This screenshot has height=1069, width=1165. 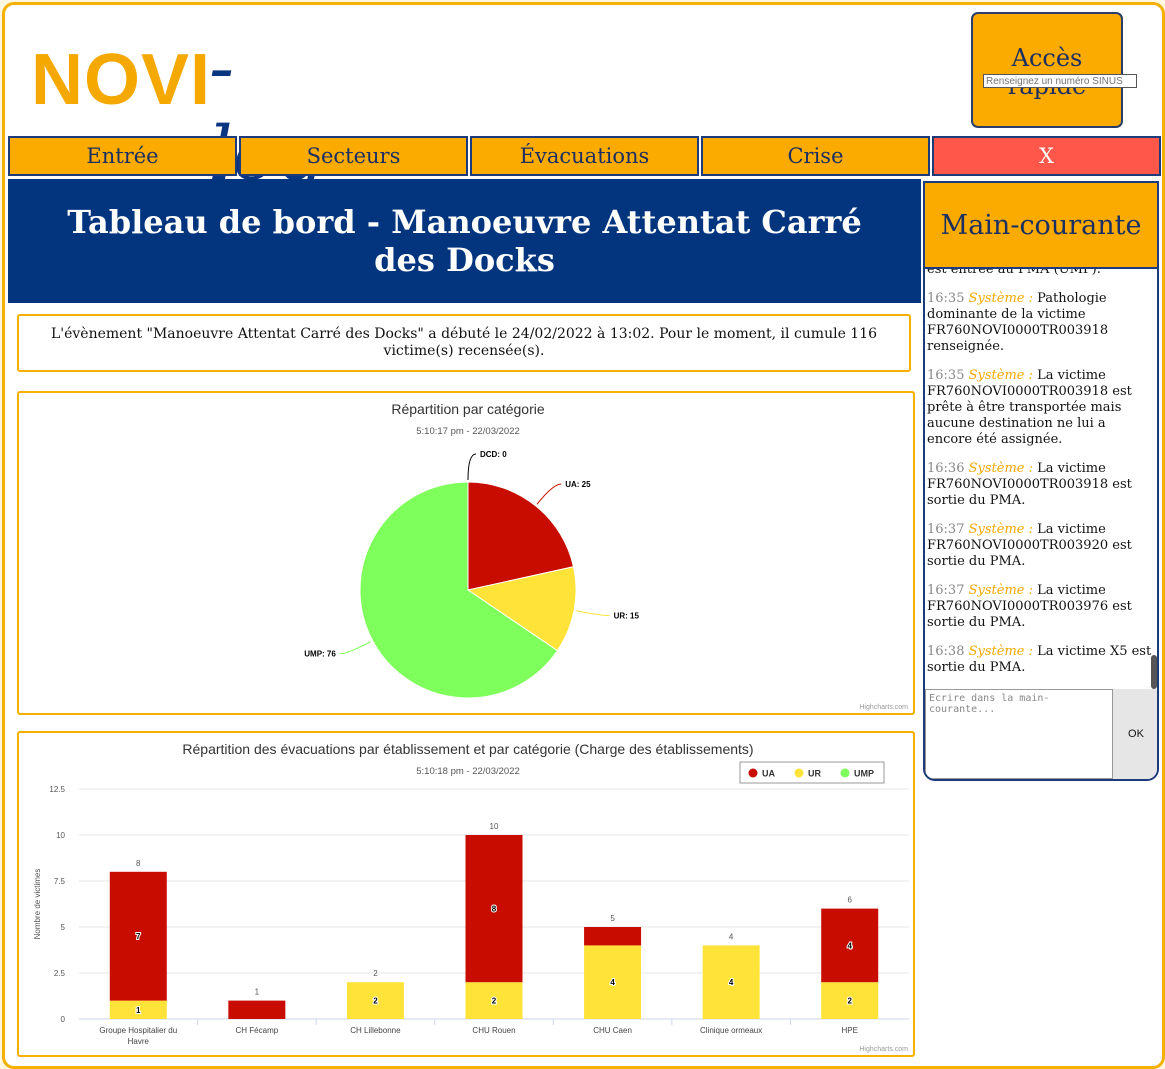 What do you see at coordinates (948, 468) in the screenshot?
I see `log-entry-time: 16:36` at bounding box center [948, 468].